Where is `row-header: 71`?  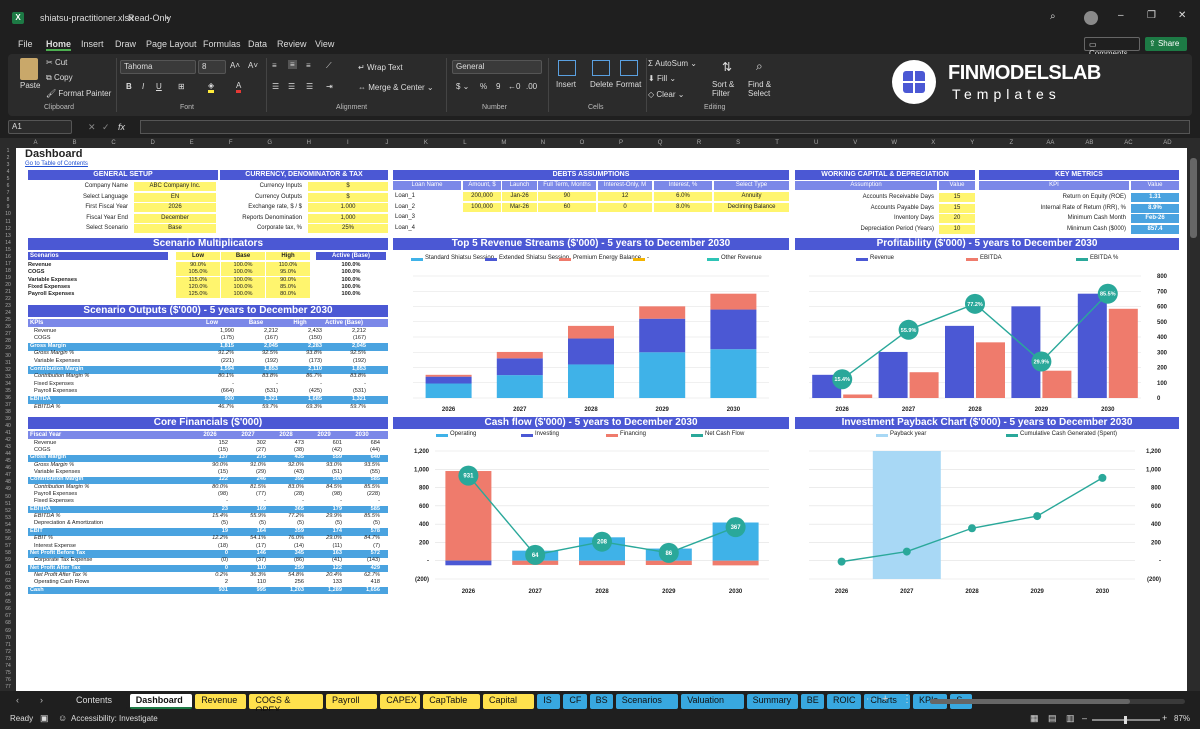 row-header: 71 is located at coordinates (8, 645).